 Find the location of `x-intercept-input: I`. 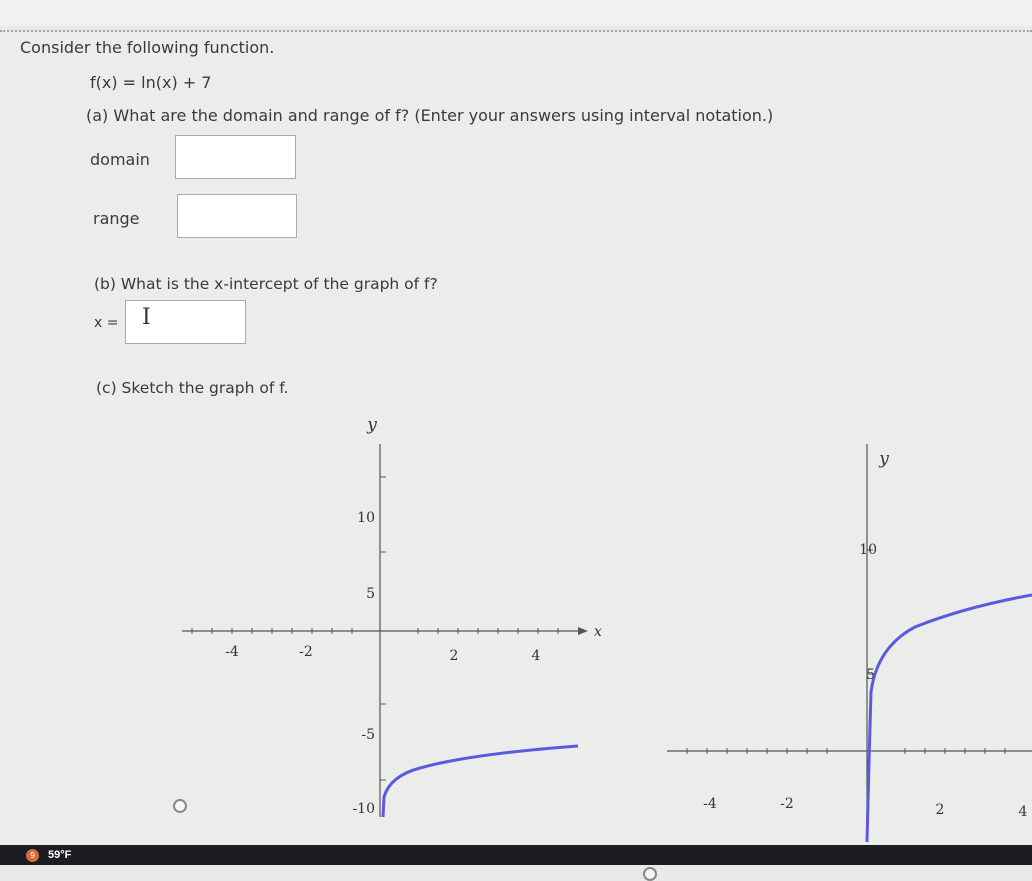

x-intercept-input: I is located at coordinates (185, 322).